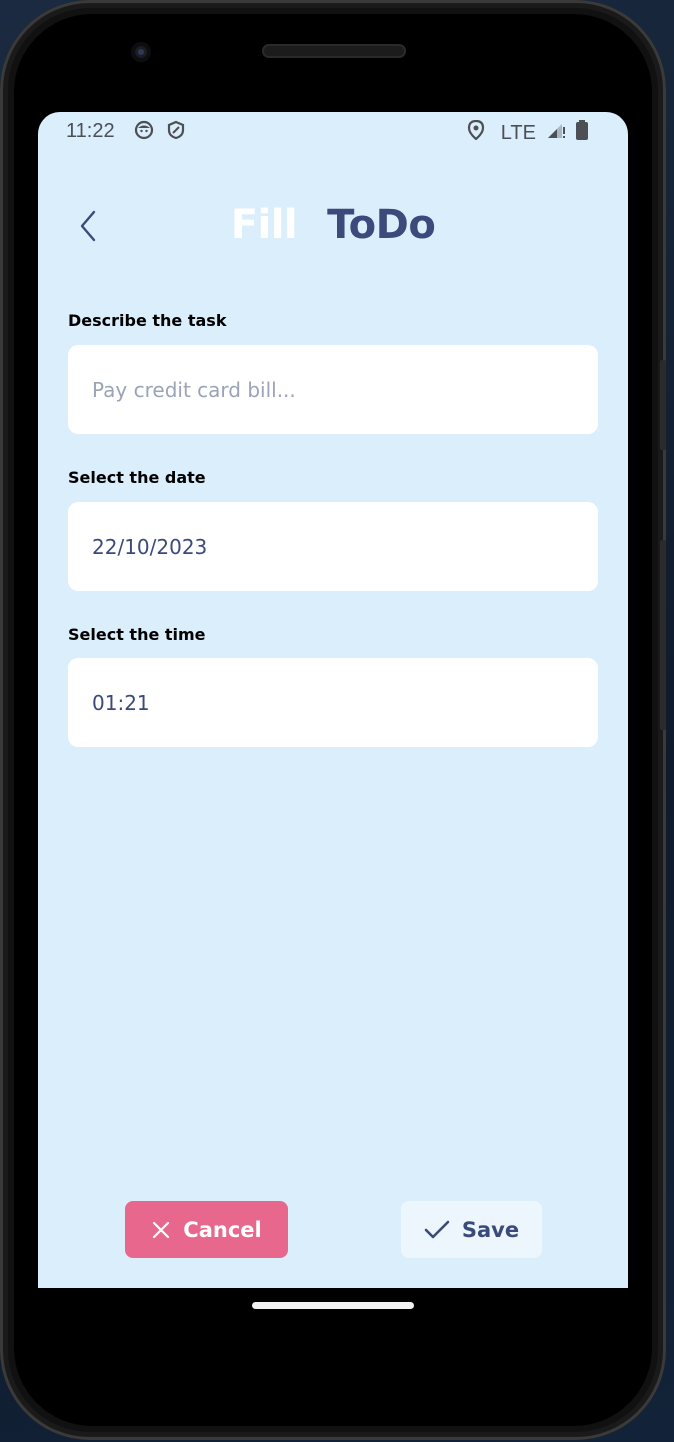 The image size is (674, 1442). What do you see at coordinates (334, 51) in the screenshot?
I see `earpiece-speaker` at bounding box center [334, 51].